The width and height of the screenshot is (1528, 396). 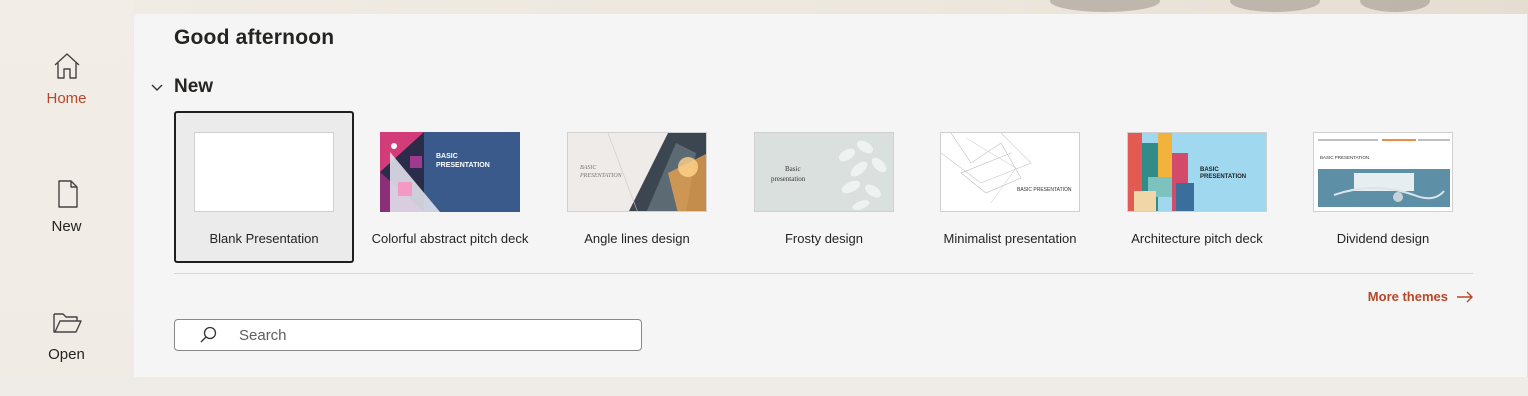 What do you see at coordinates (264, 172) in the screenshot?
I see `template-thumbnail` at bounding box center [264, 172].